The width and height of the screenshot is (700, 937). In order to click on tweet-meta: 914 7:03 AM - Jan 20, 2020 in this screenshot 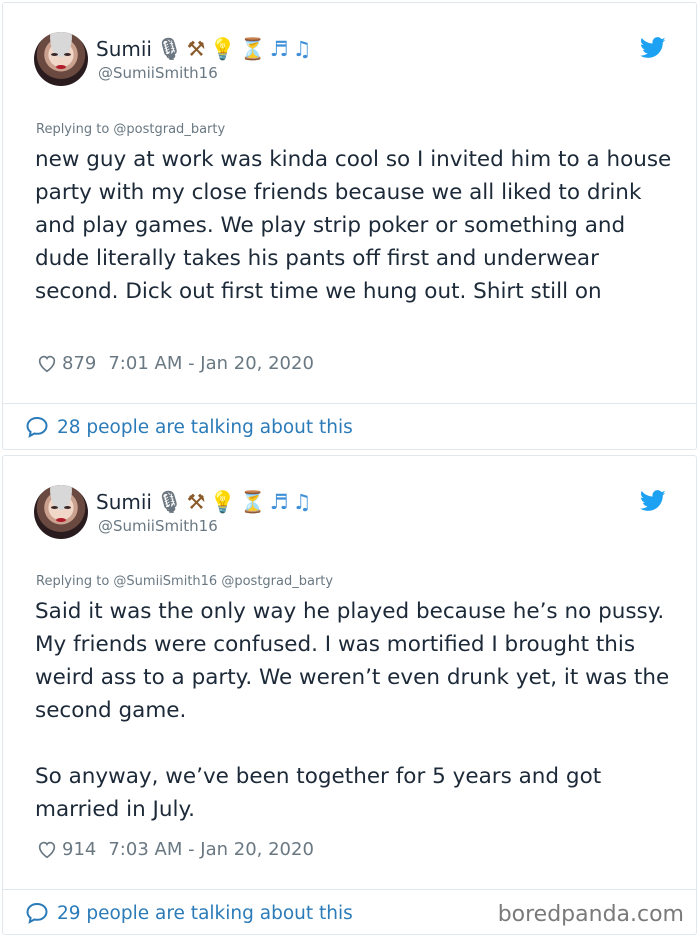, I will do `click(175, 849)`.